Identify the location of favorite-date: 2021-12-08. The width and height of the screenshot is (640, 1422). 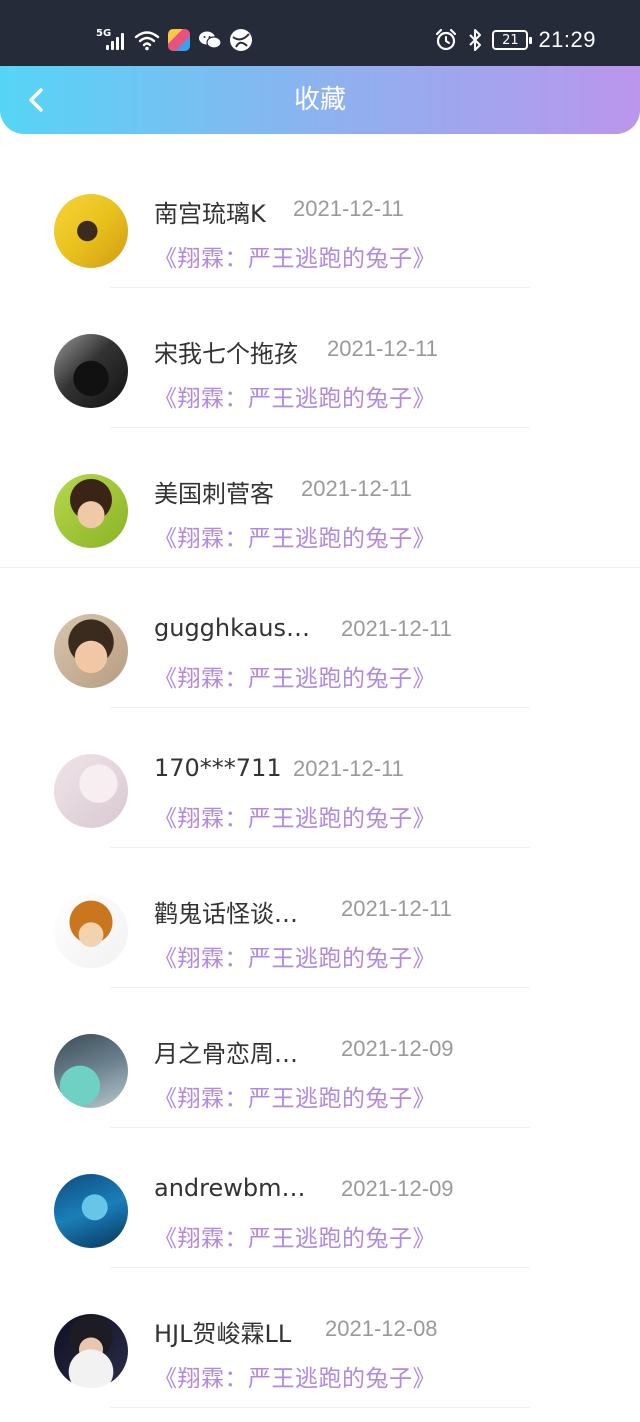
(381, 1328).